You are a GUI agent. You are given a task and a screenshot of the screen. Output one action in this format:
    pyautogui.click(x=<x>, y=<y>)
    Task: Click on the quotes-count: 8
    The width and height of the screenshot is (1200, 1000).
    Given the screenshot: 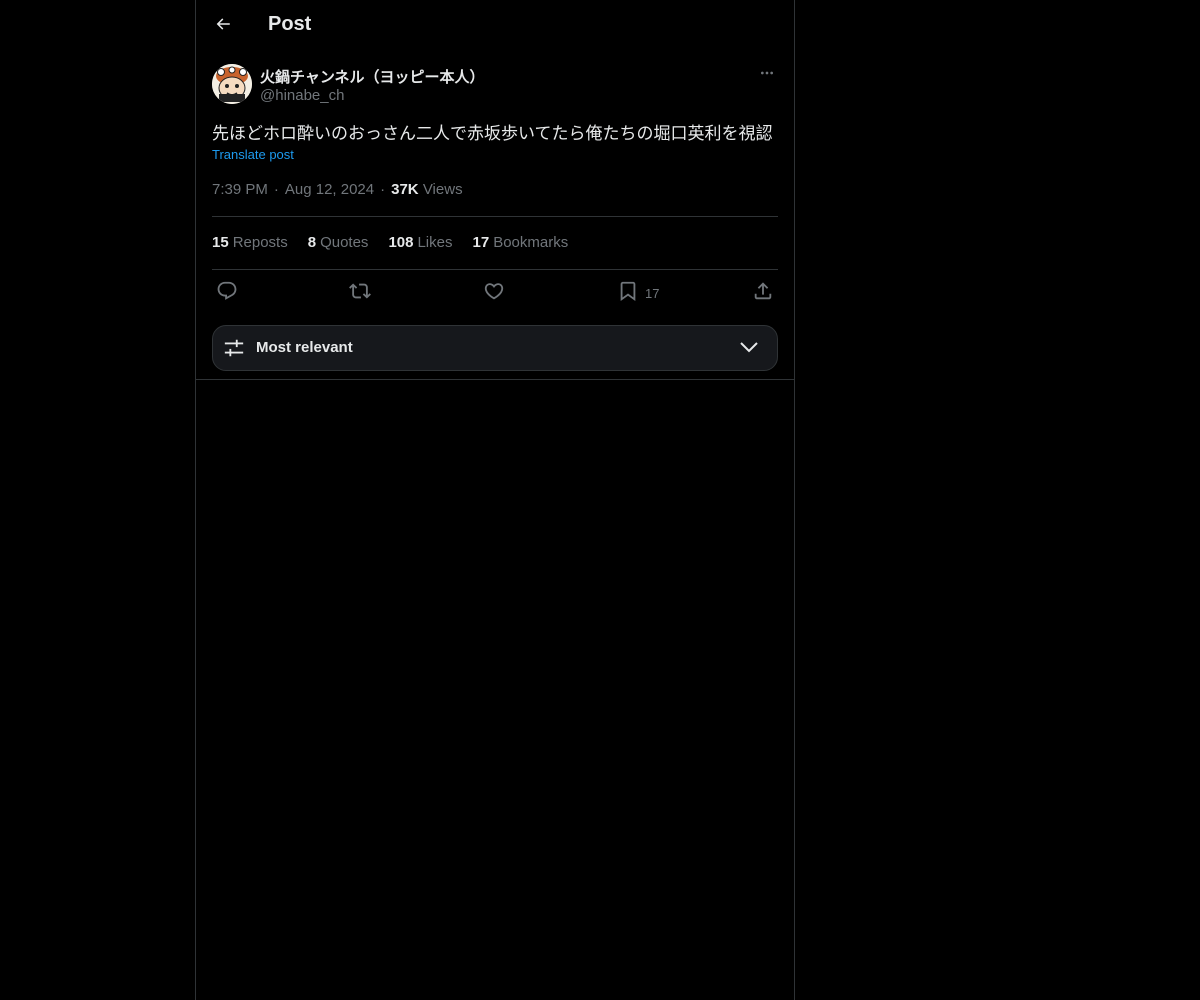 What is the action you would take?
    pyautogui.click(x=312, y=242)
    